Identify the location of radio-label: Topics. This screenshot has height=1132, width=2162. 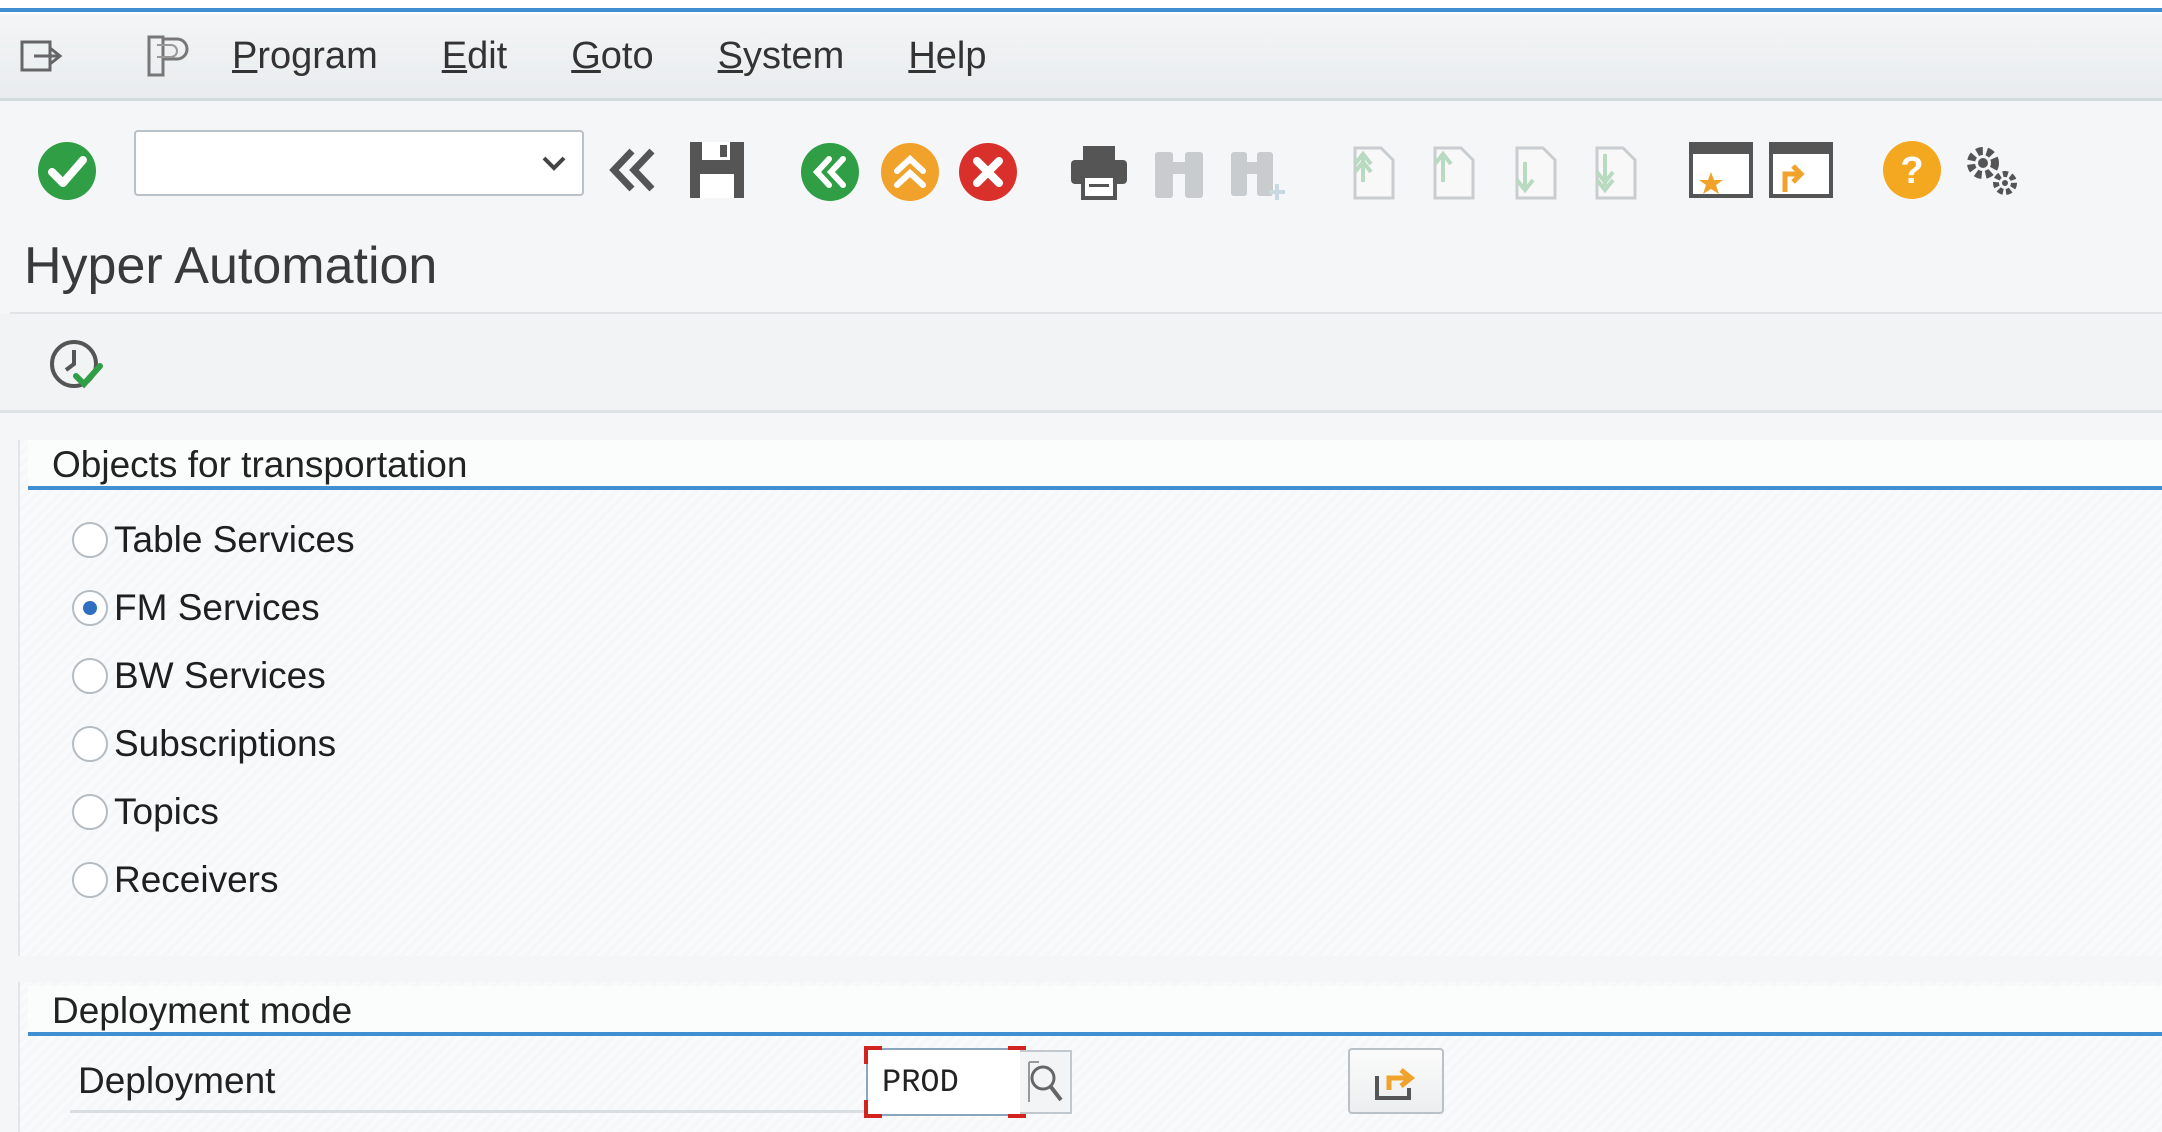
(166, 811).